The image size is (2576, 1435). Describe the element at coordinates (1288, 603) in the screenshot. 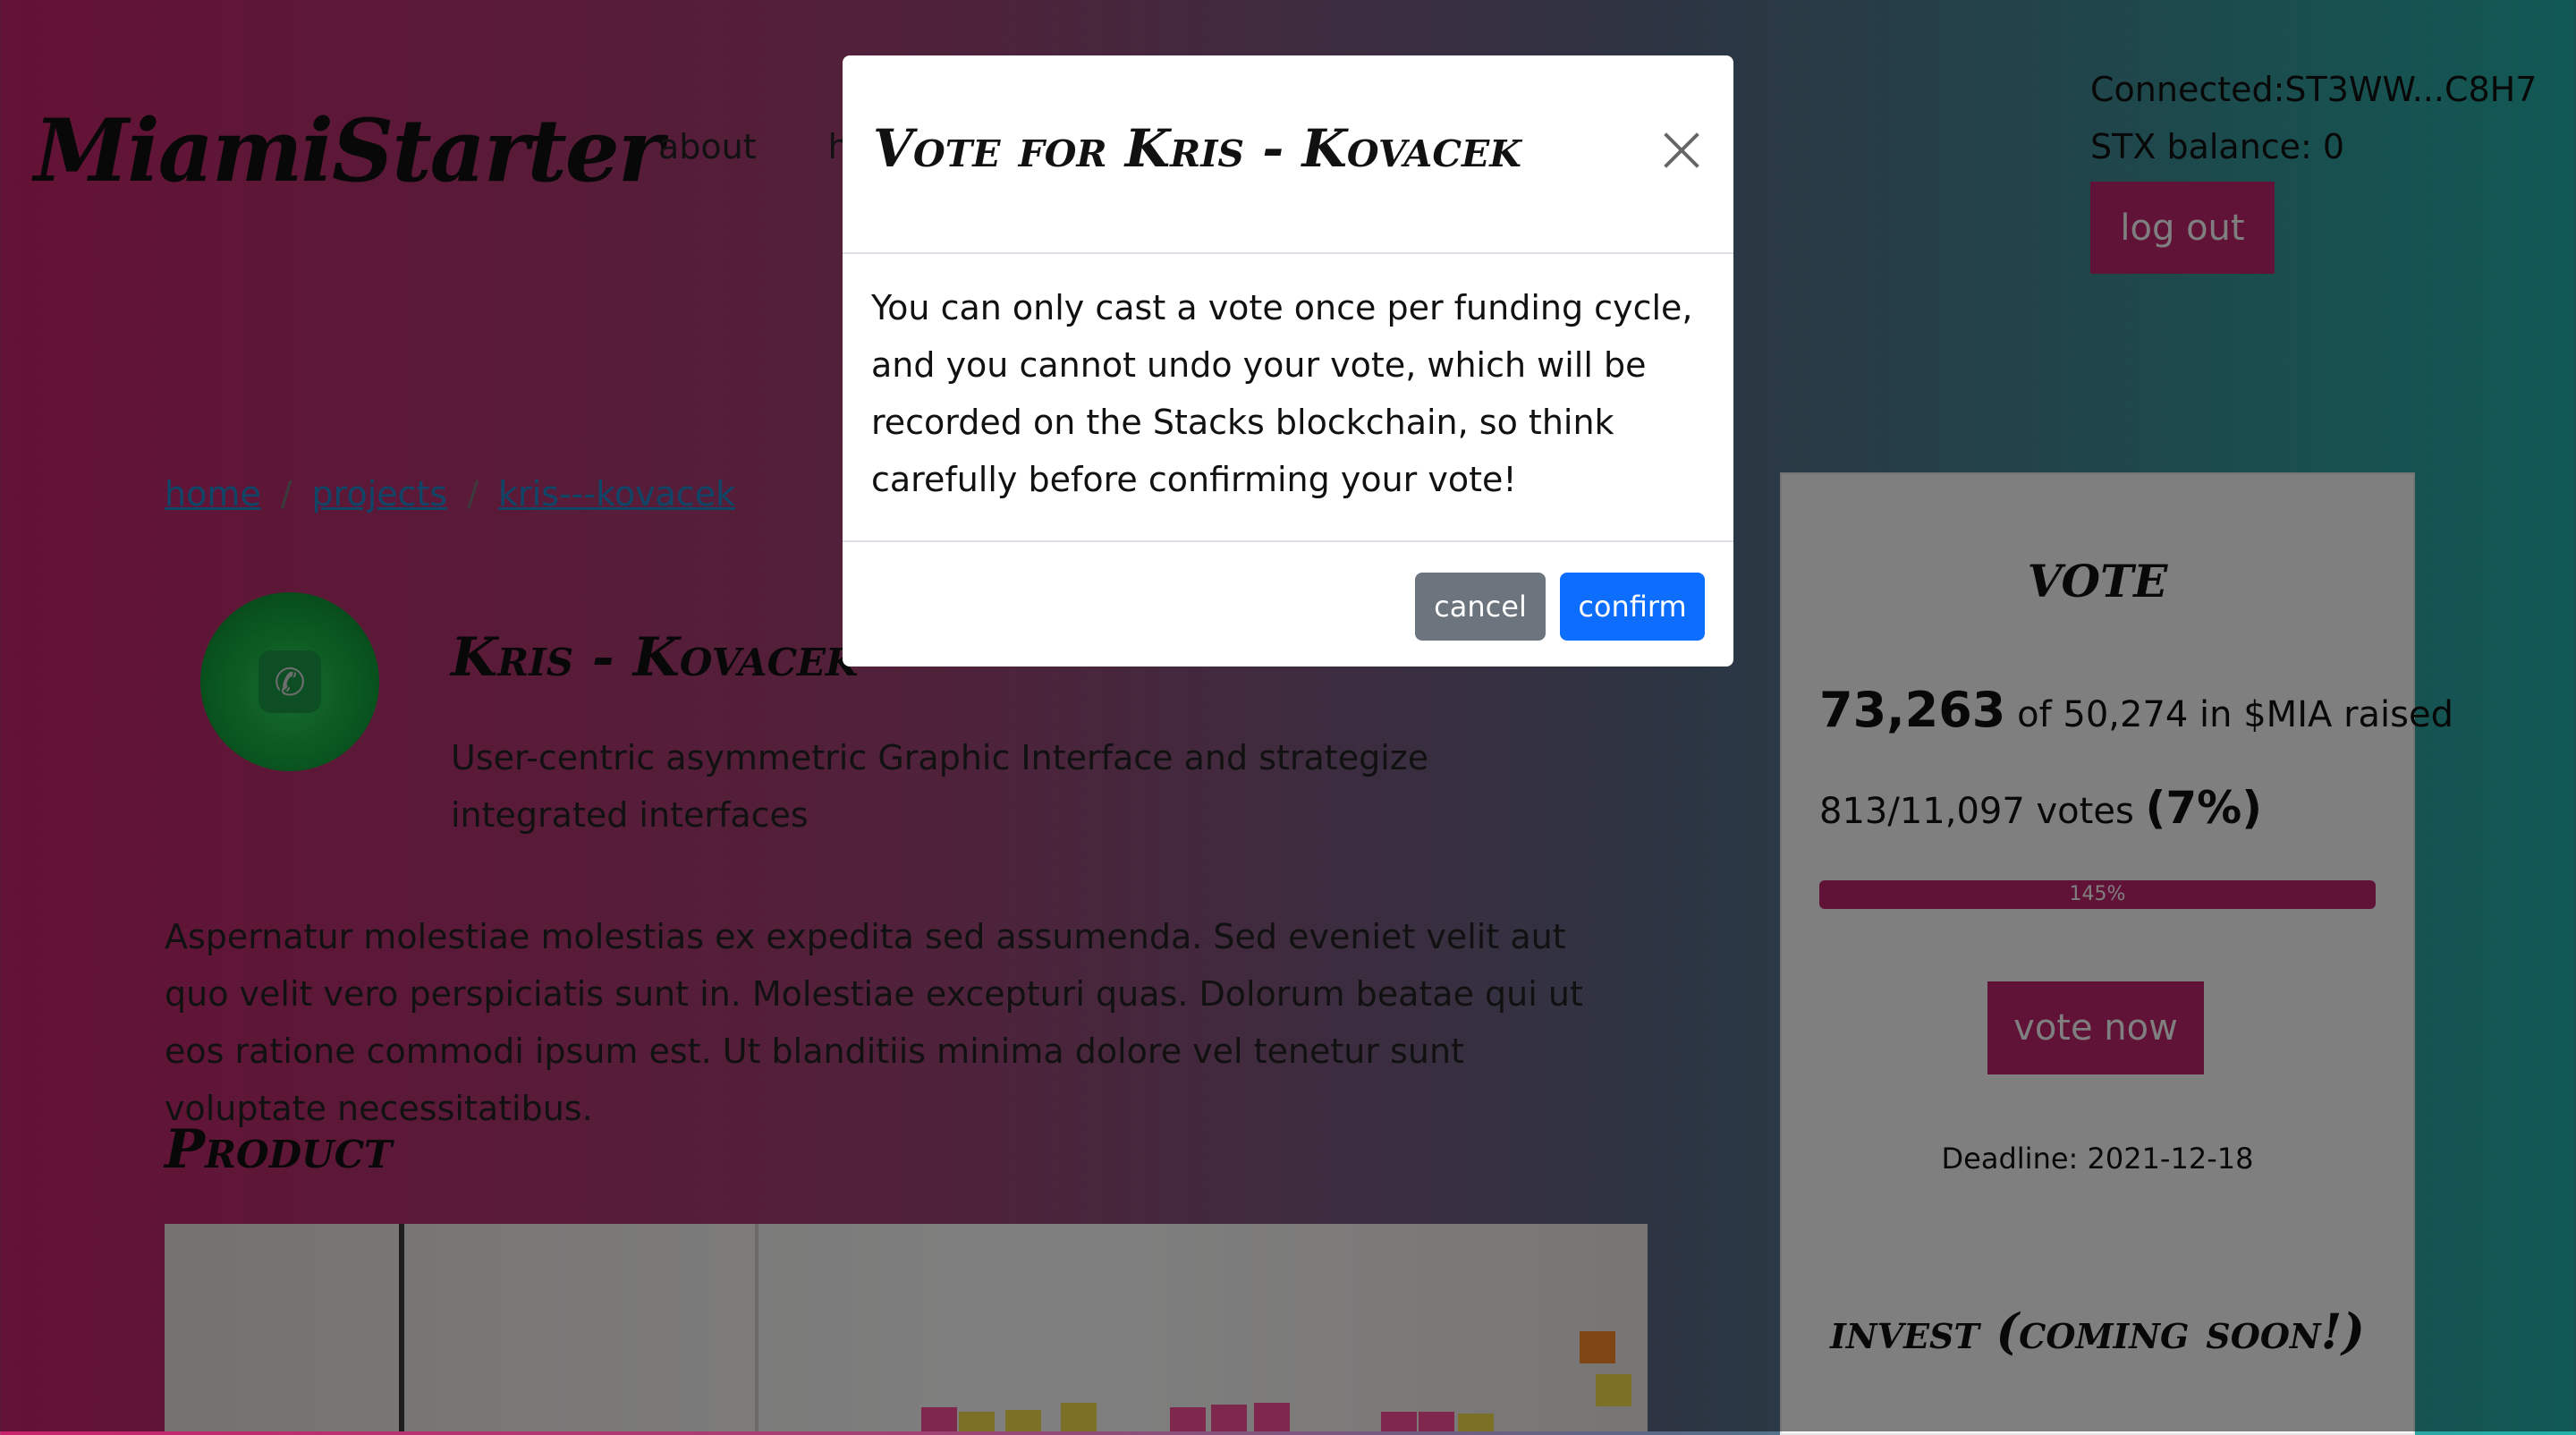

I see `modal-footer: cancel confirm` at that location.